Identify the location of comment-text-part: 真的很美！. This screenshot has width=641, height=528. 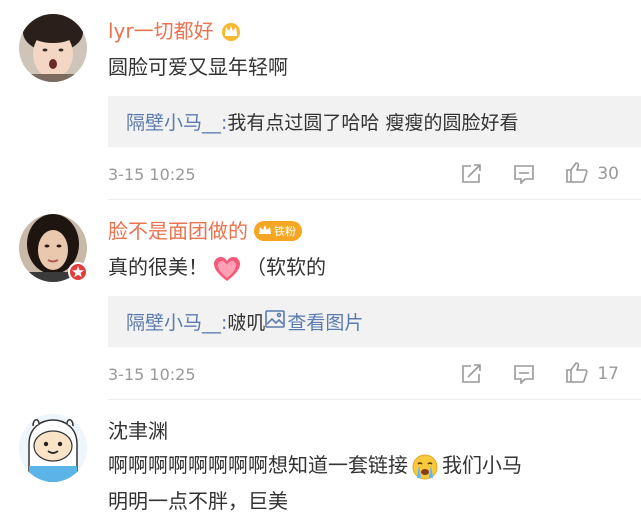
(158, 267).